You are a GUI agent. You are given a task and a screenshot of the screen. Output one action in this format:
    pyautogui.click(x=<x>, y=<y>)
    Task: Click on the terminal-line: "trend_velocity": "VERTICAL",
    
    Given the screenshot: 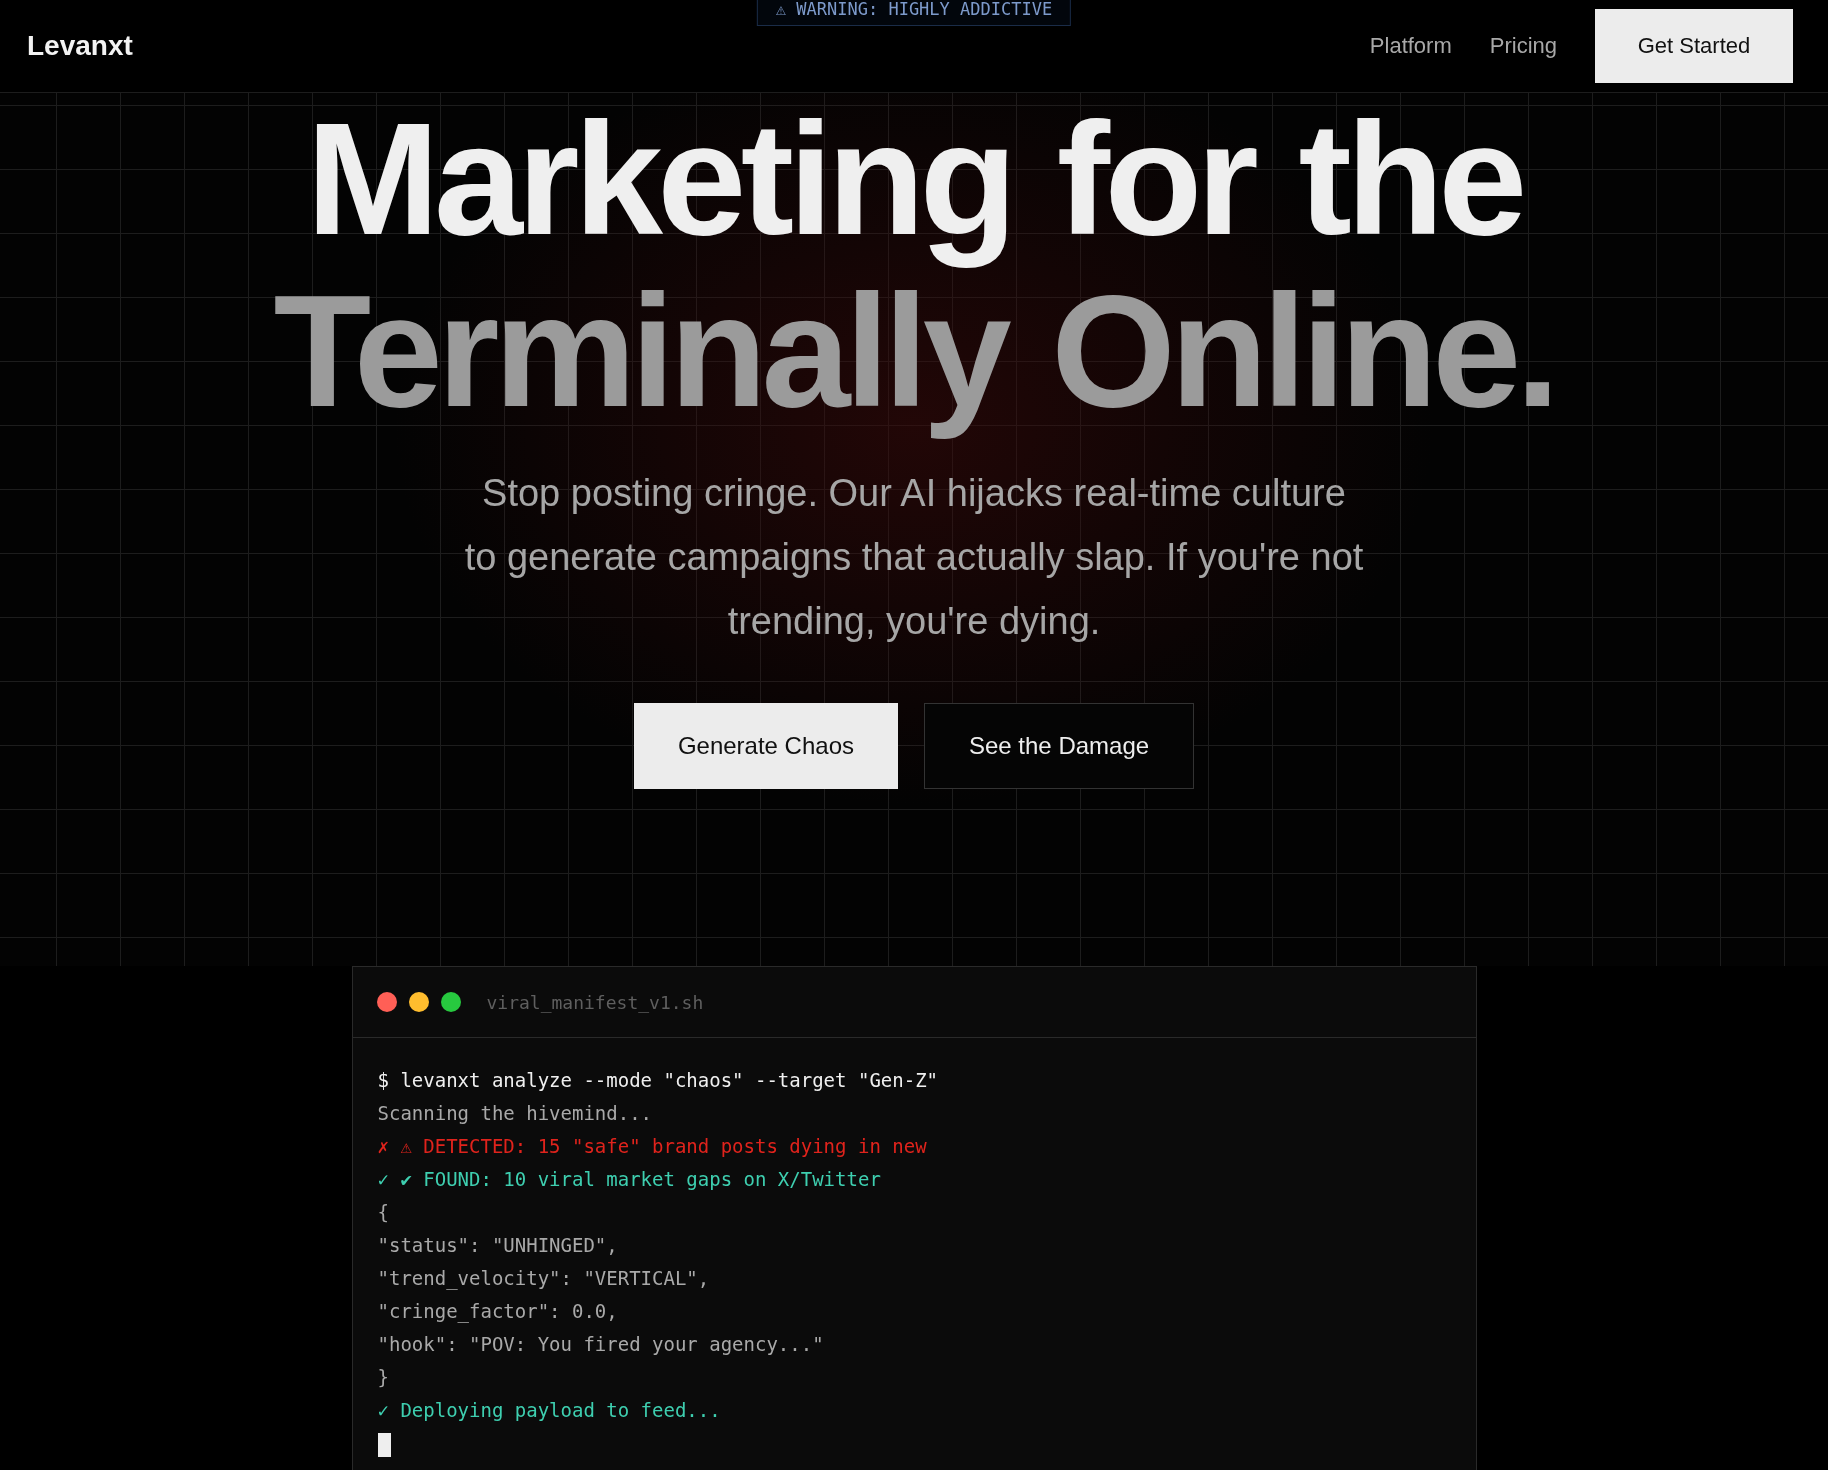 What is the action you would take?
    pyautogui.click(x=544, y=1279)
    